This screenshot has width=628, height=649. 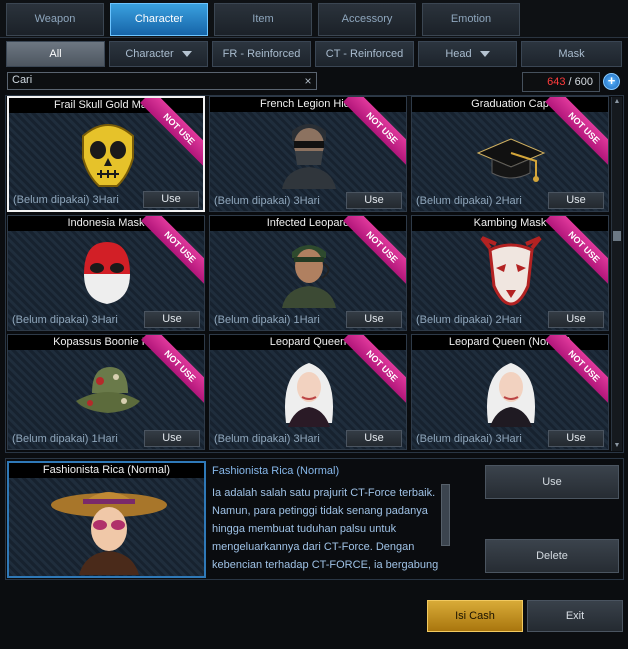 I want to click on filter-ct-reinforced: CT - Reinforced, so click(x=364, y=54).